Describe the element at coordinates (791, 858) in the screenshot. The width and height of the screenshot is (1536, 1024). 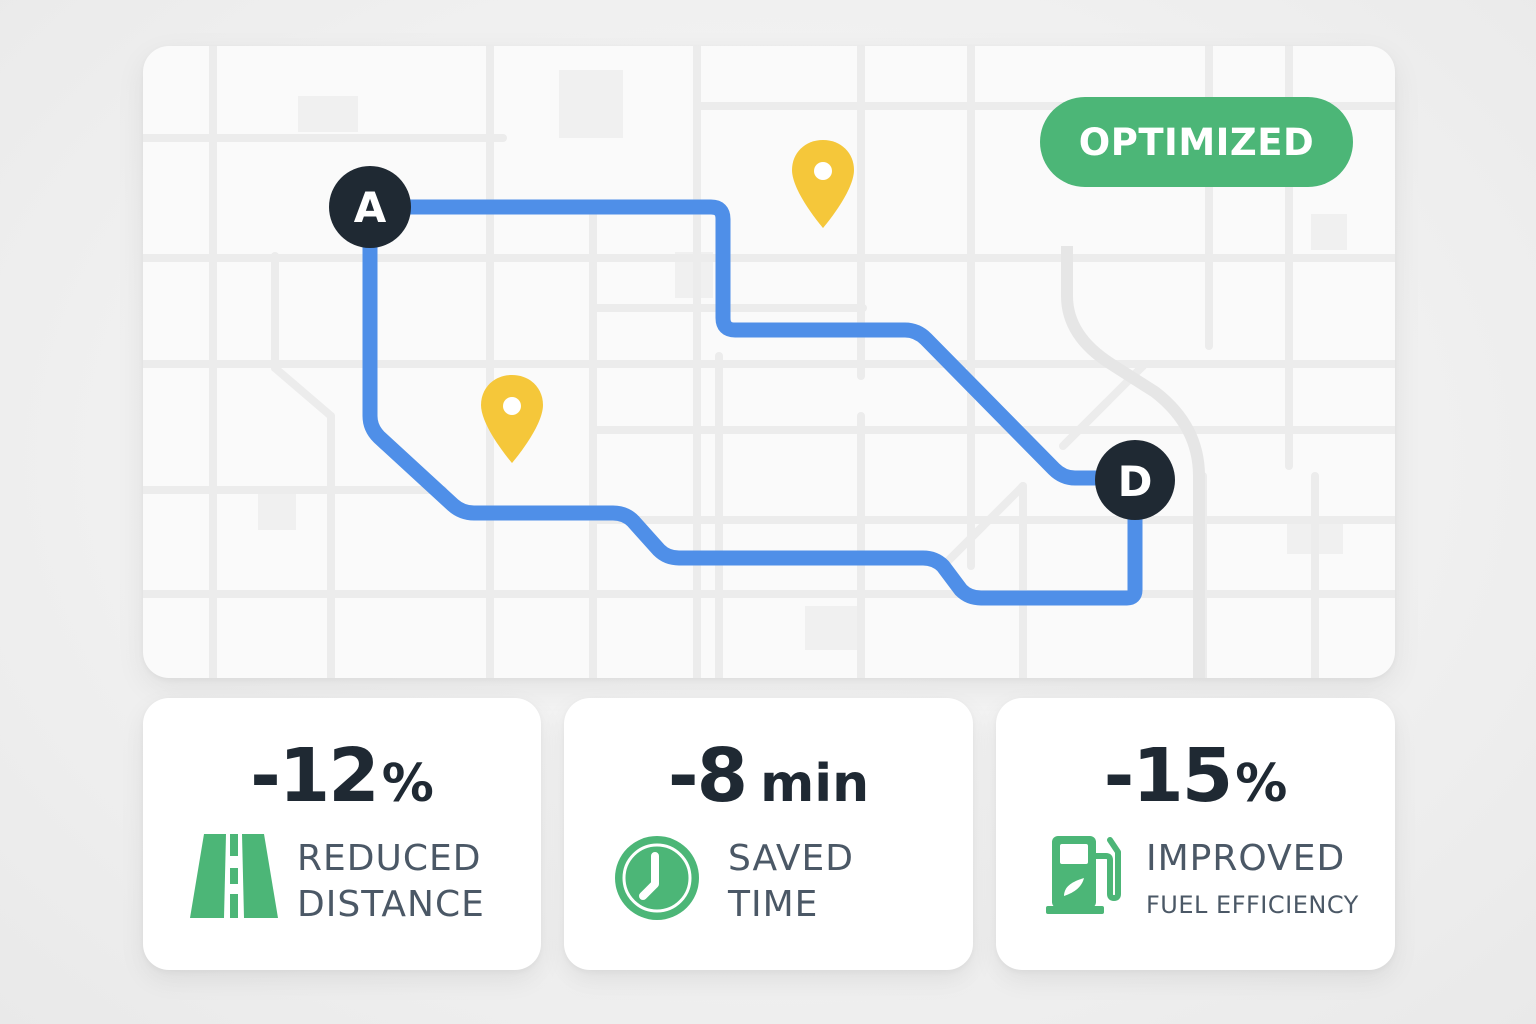
I see `stat-label-line1: SAVED` at that location.